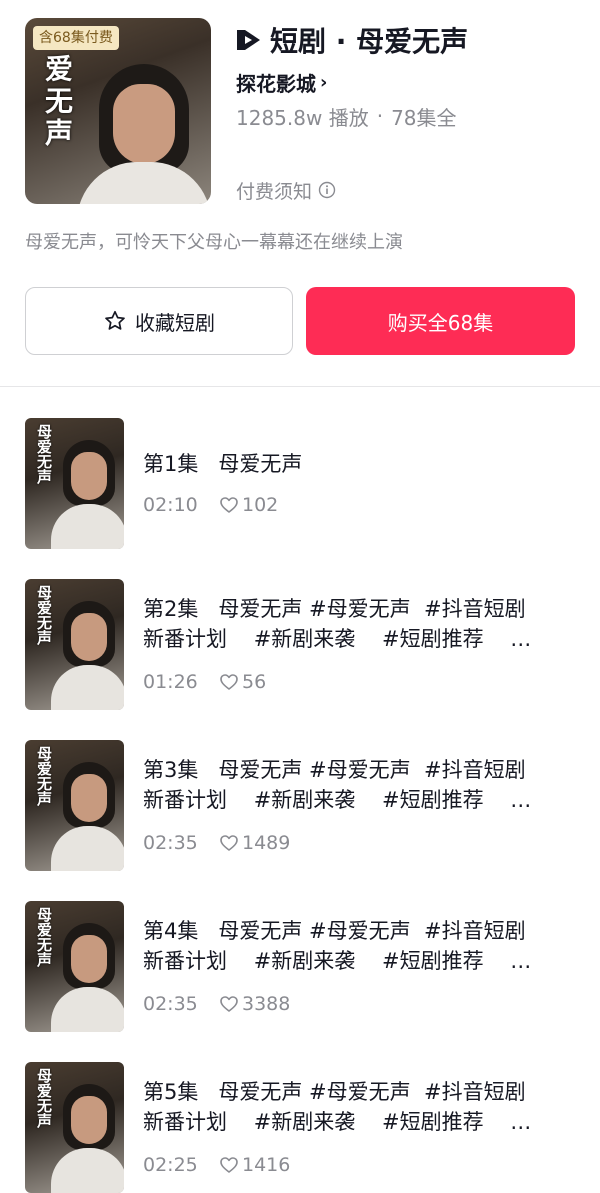 Image resolution: width=600 pixels, height=1193 pixels. What do you see at coordinates (324, 82) in the screenshot?
I see `chevron-right-icon: ›` at bounding box center [324, 82].